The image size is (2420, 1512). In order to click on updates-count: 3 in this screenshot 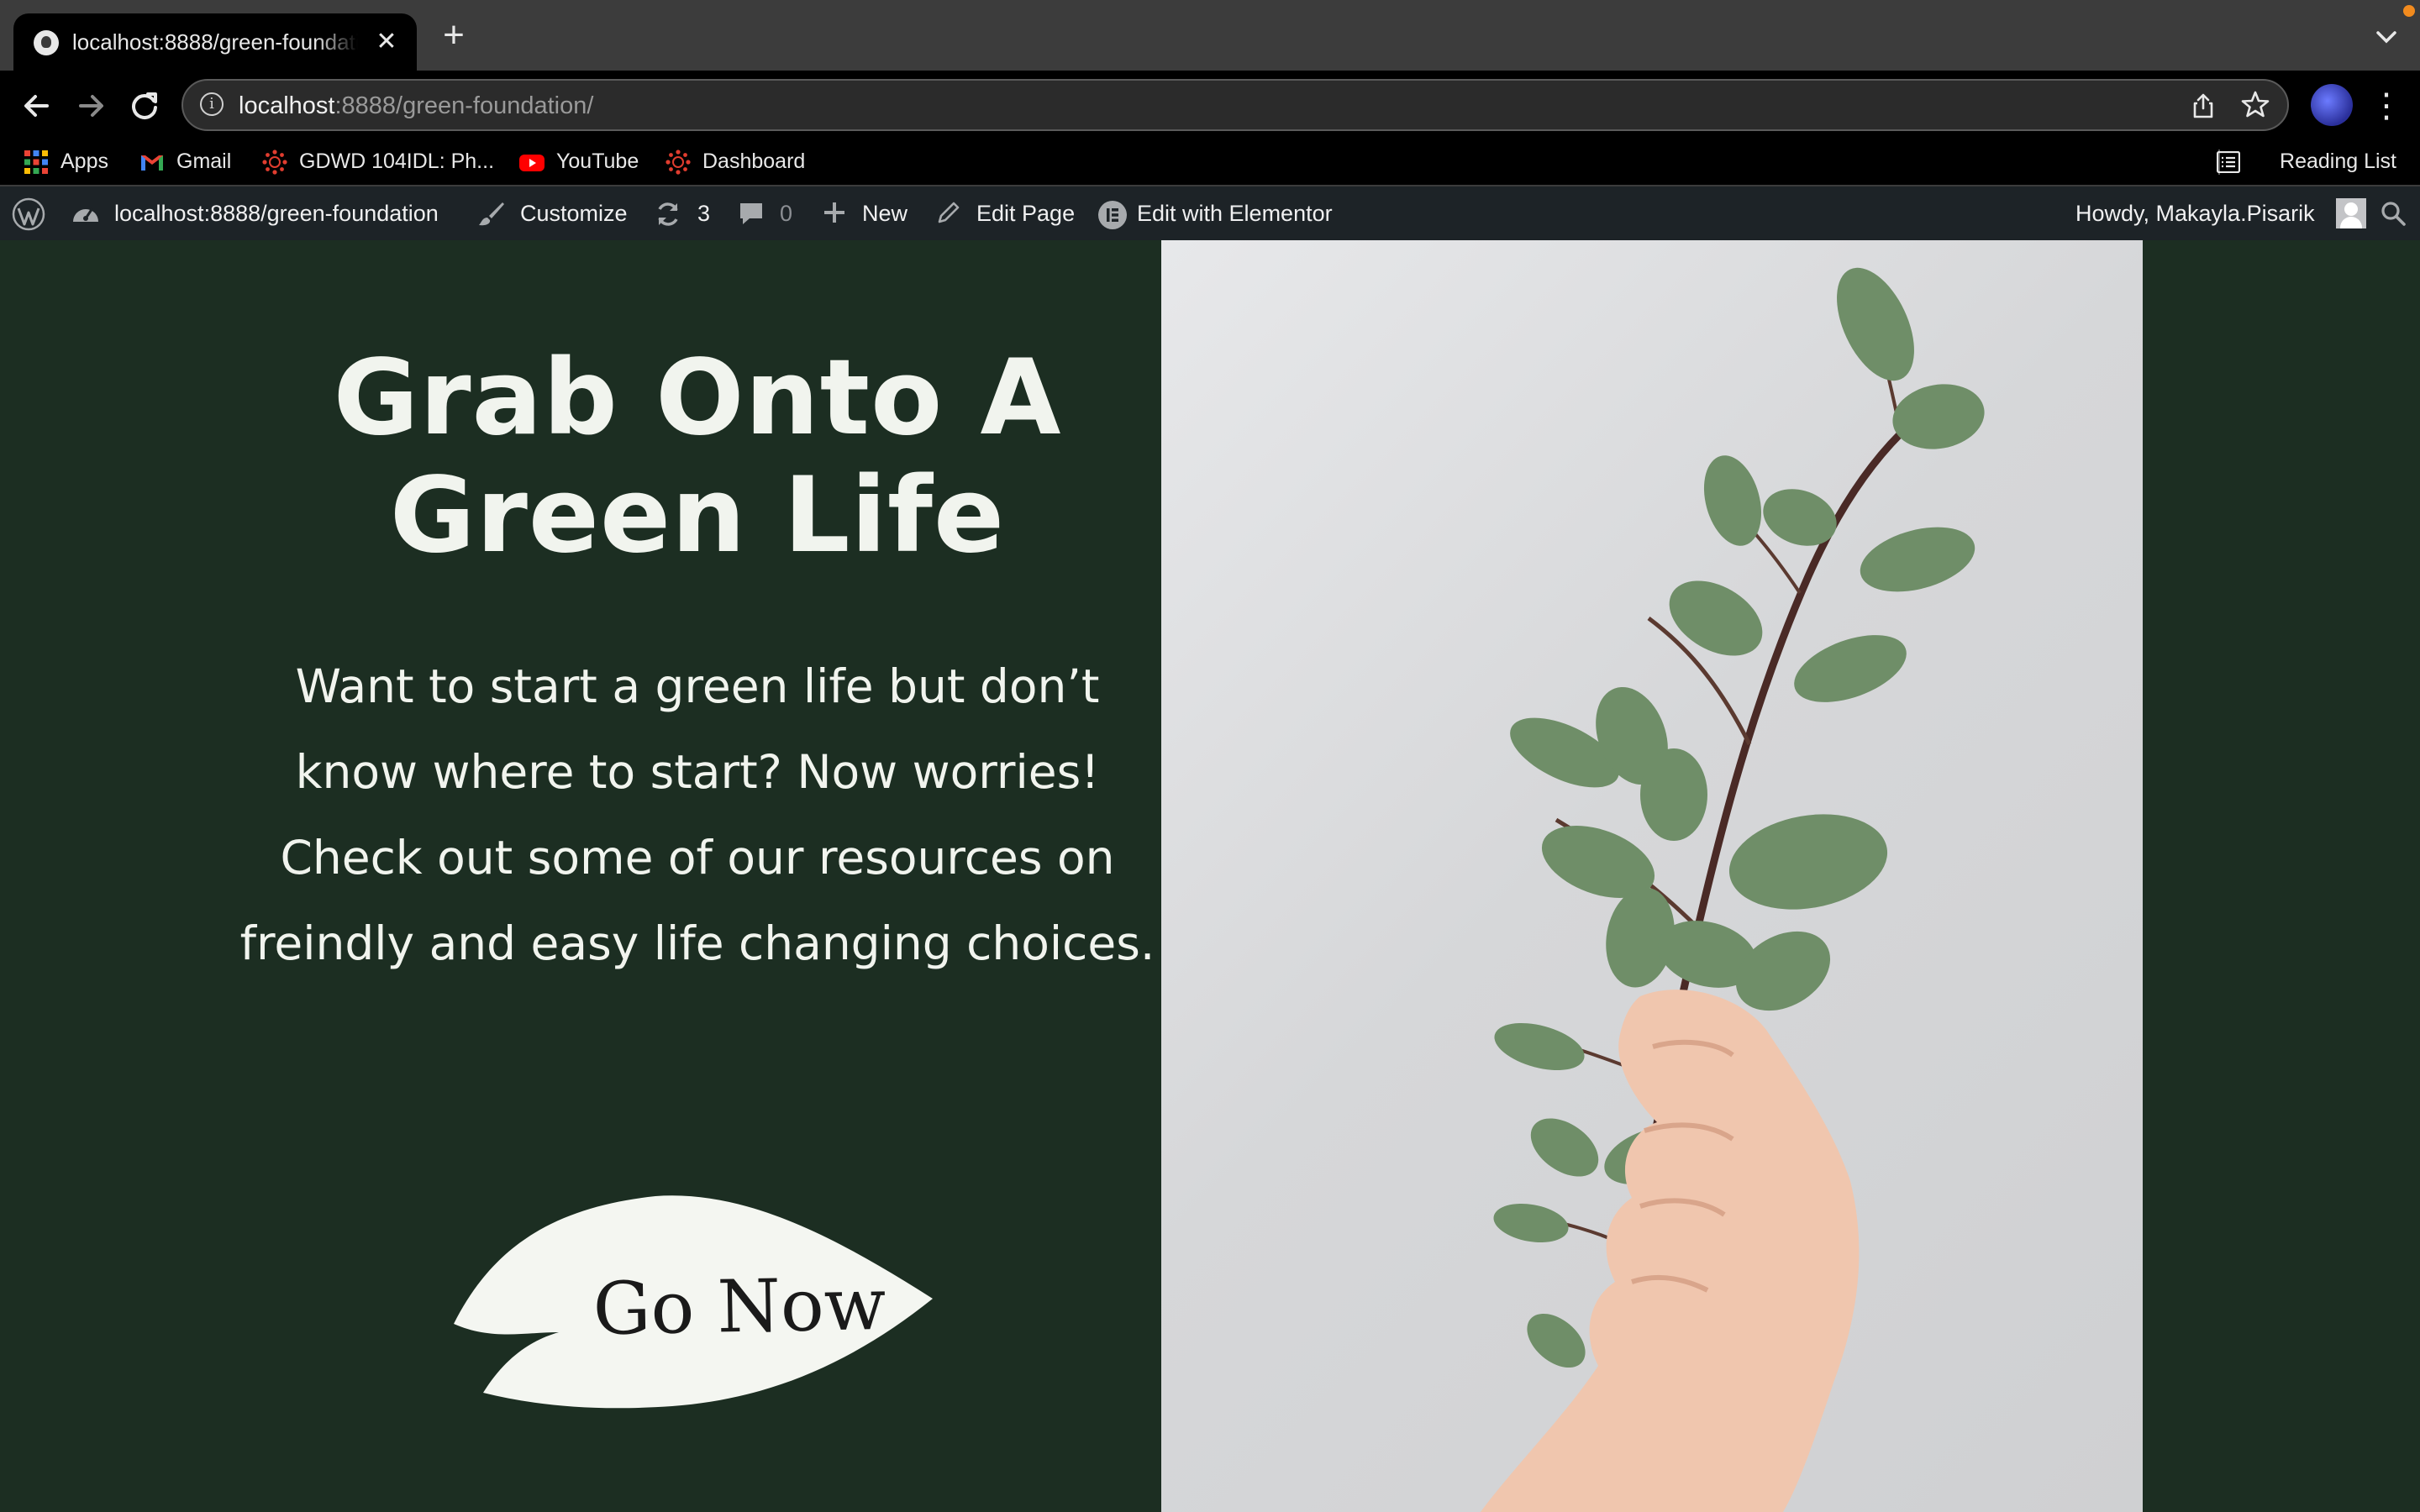, I will do `click(704, 213)`.